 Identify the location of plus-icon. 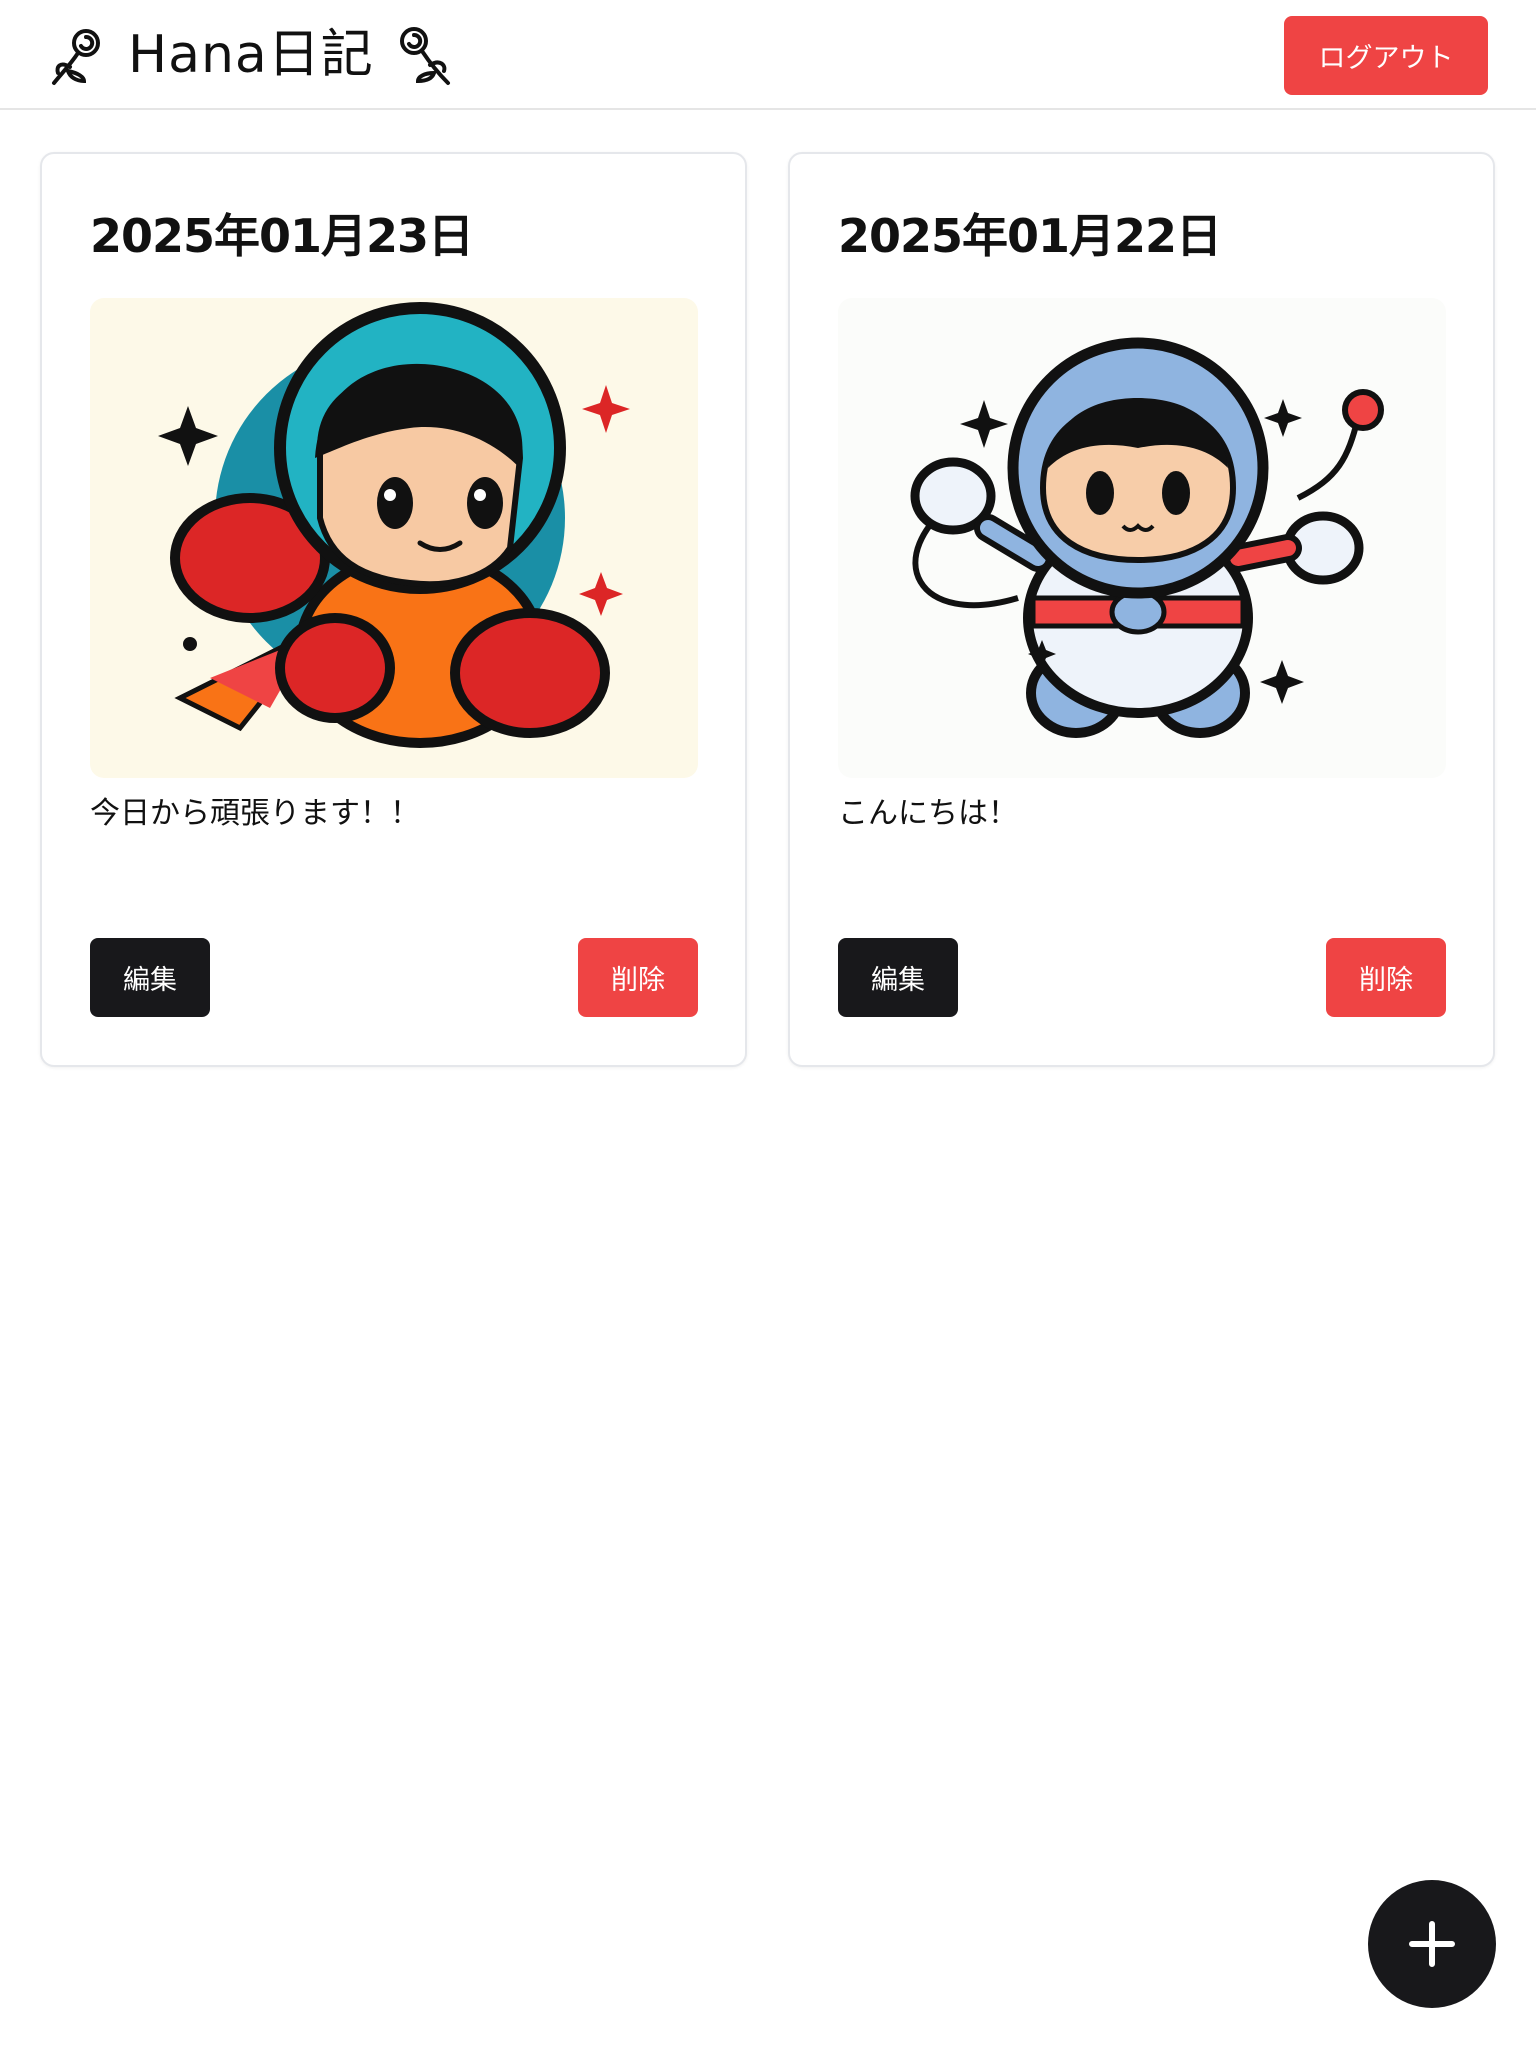
(1432, 1944).